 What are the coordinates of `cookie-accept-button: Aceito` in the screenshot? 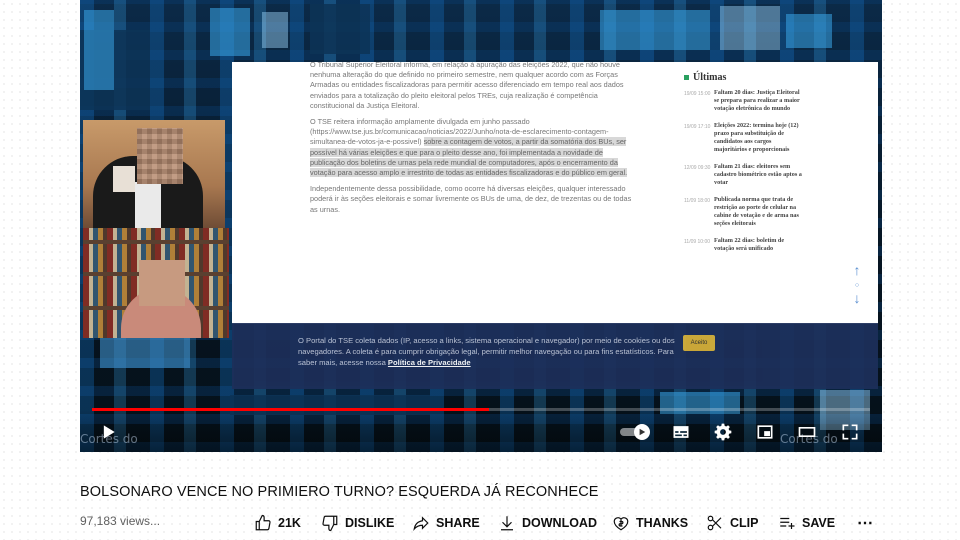 It's located at (699, 343).